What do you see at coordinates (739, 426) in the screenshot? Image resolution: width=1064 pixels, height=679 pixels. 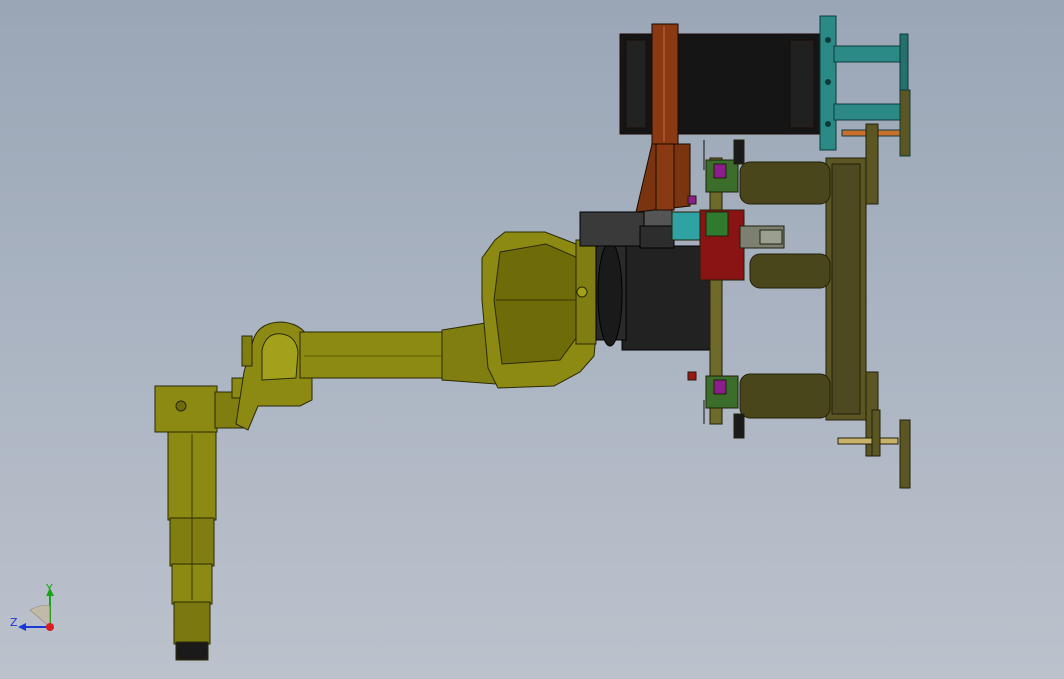 I see `fixture-stopper-bottom` at bounding box center [739, 426].